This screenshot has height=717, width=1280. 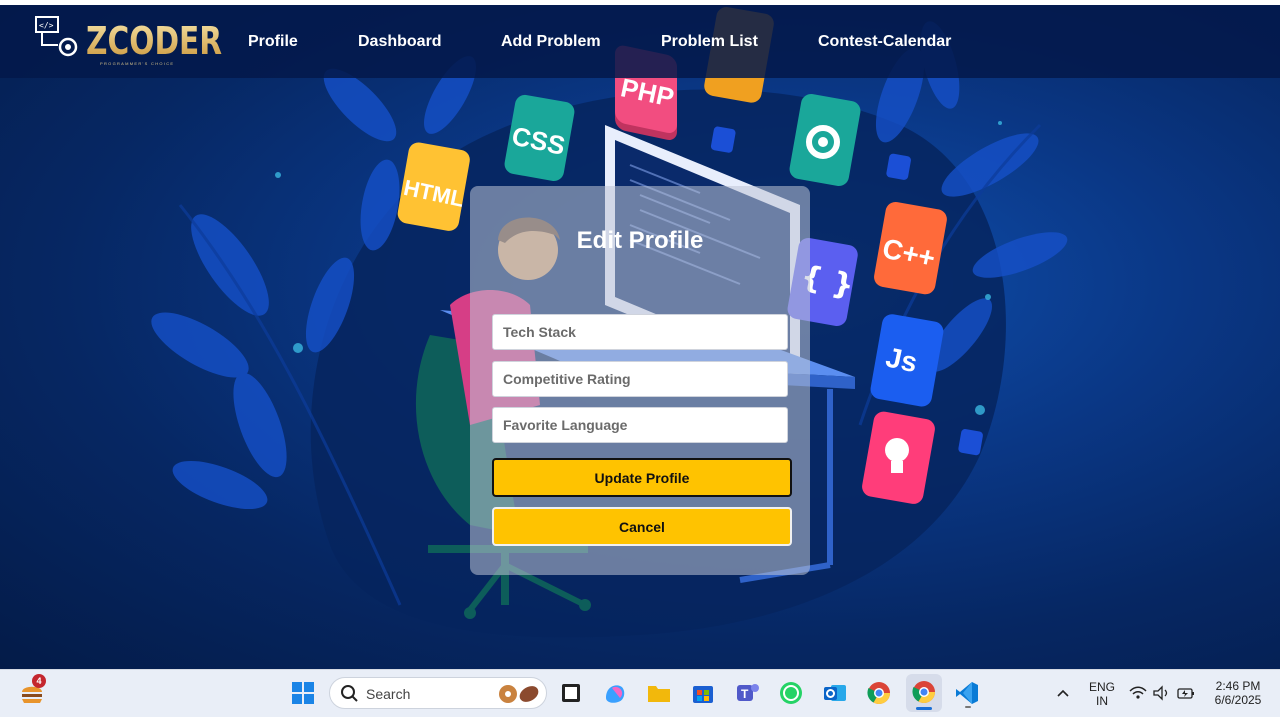 What do you see at coordinates (703, 693) in the screenshot?
I see `microsoft-store-icon` at bounding box center [703, 693].